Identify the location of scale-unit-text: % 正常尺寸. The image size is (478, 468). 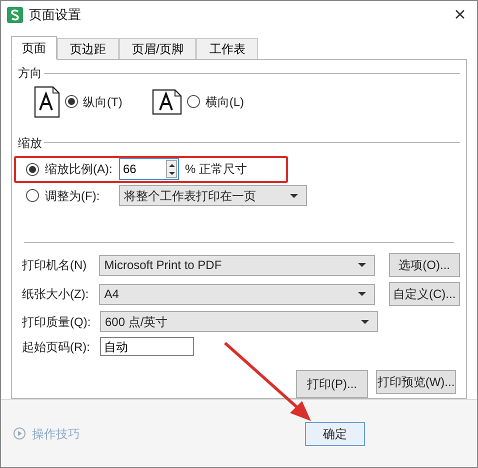
(216, 169).